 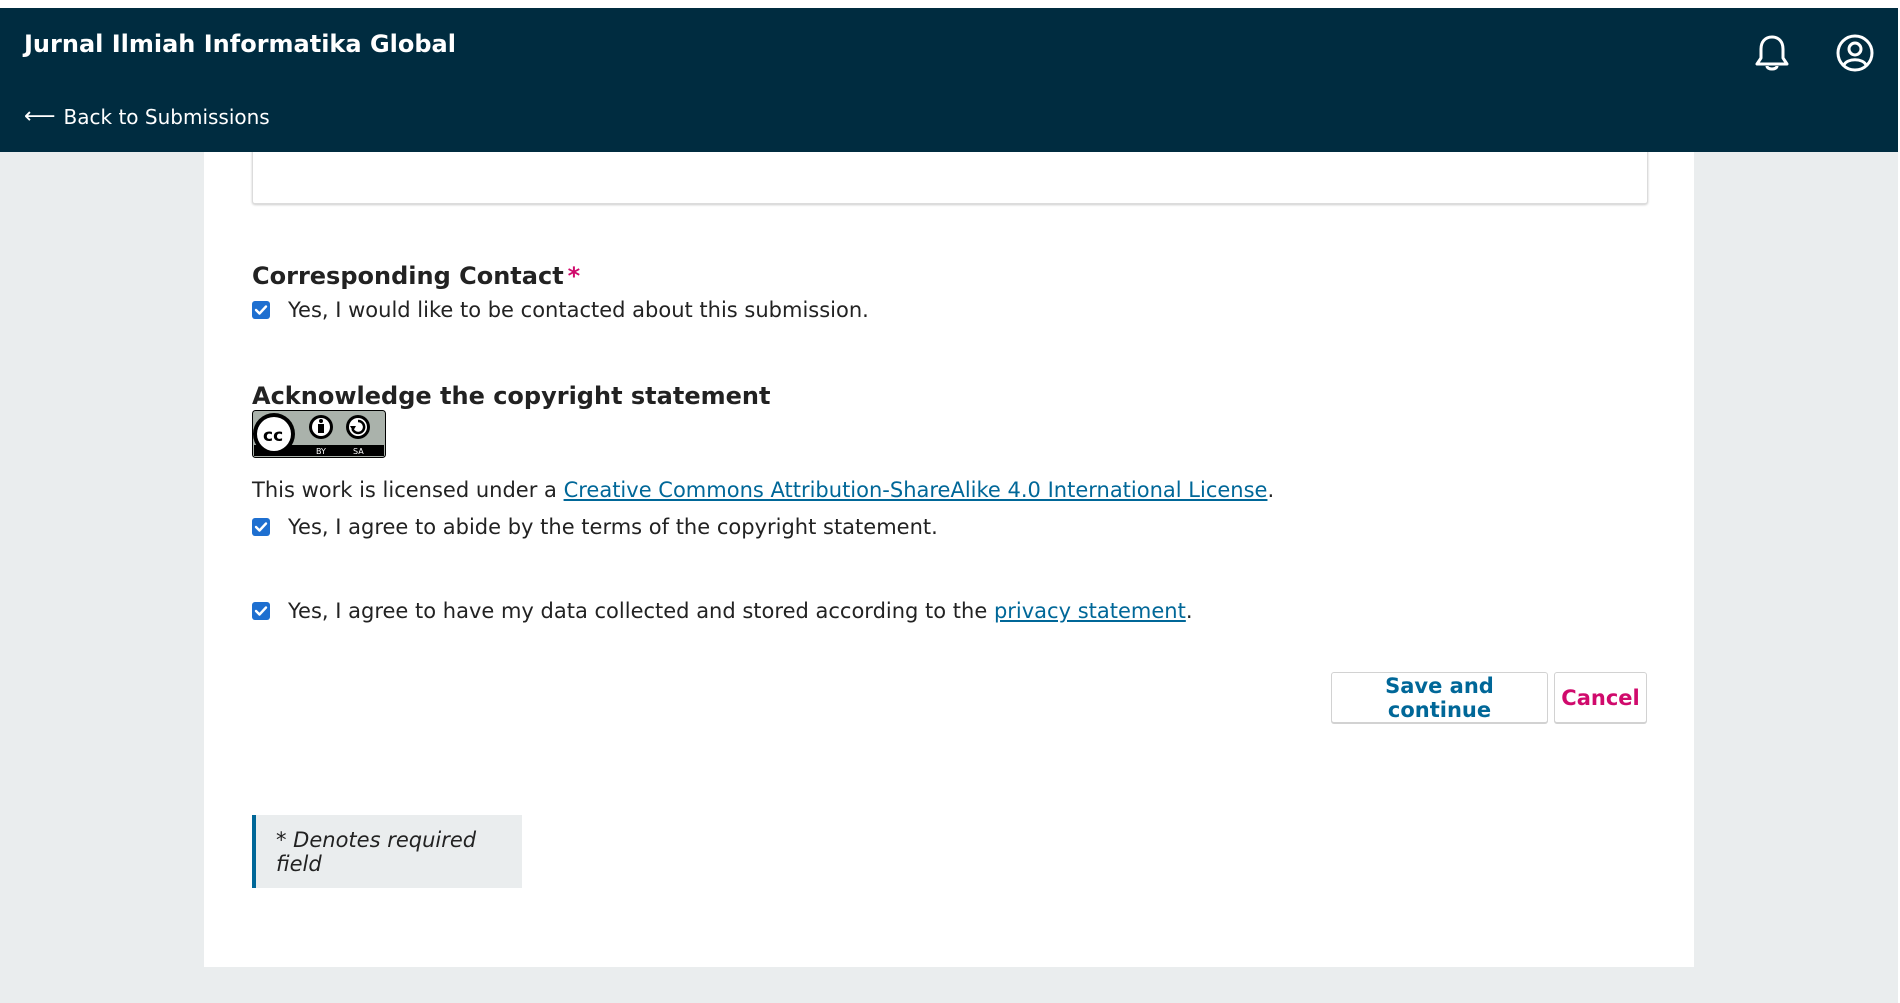 I want to click on top-strip, so click(x=950, y=4).